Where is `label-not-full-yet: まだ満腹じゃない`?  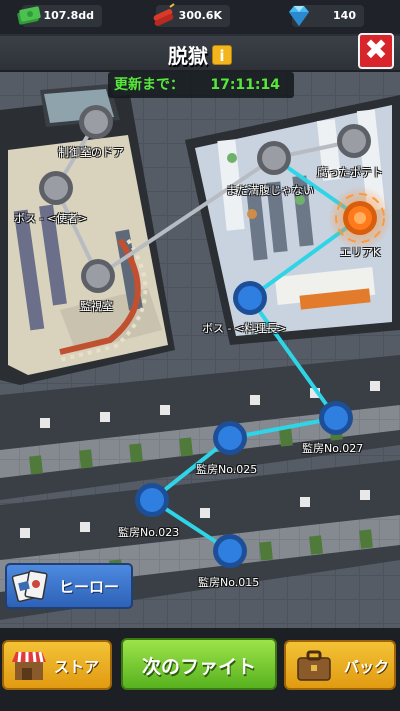
label-not-full-yet: まだ満腹じゃない is located at coordinates (270, 190).